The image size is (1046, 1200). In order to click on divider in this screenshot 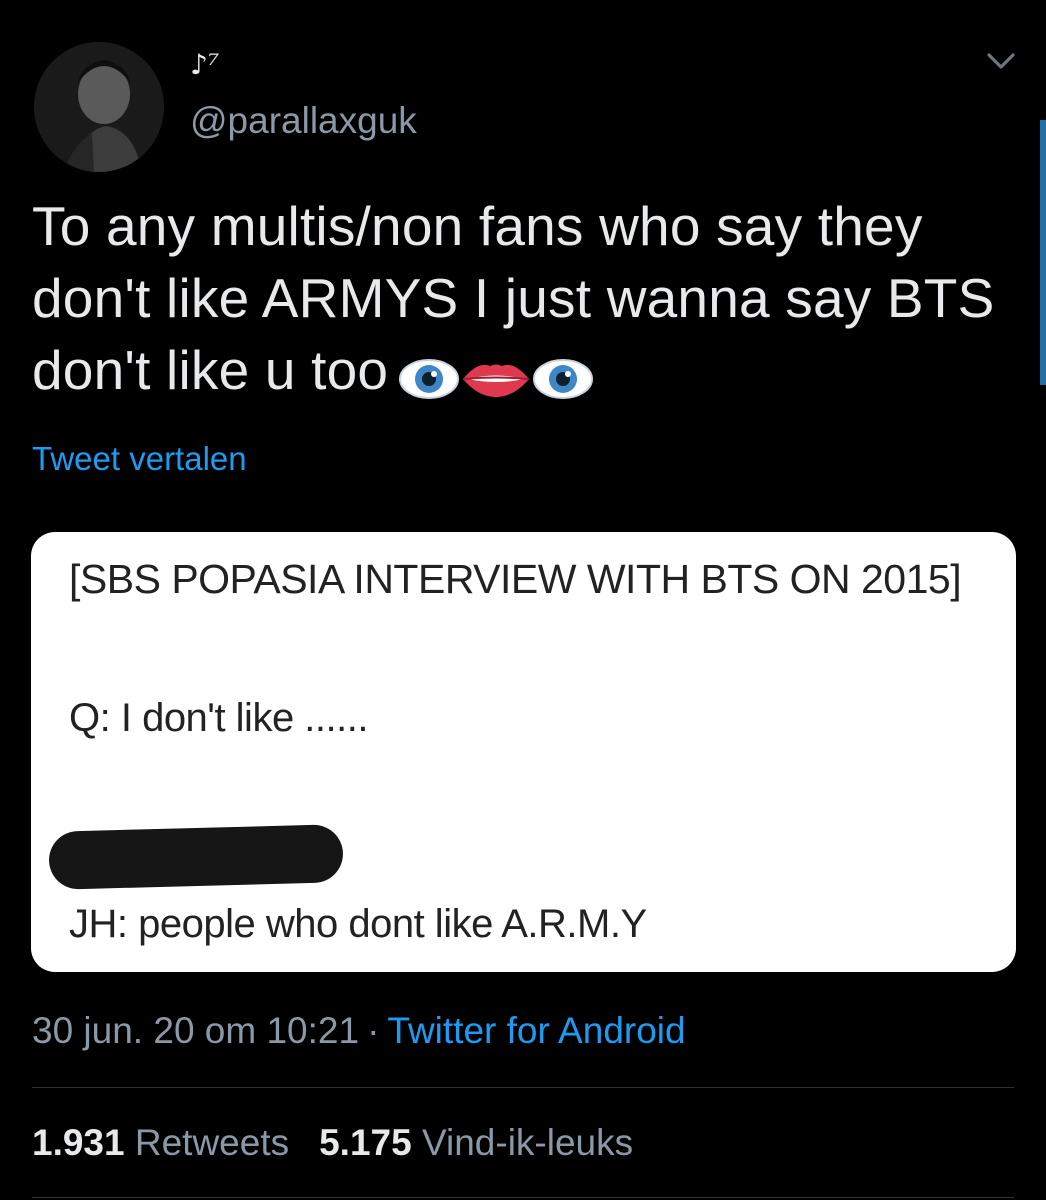, I will do `click(523, 1087)`.